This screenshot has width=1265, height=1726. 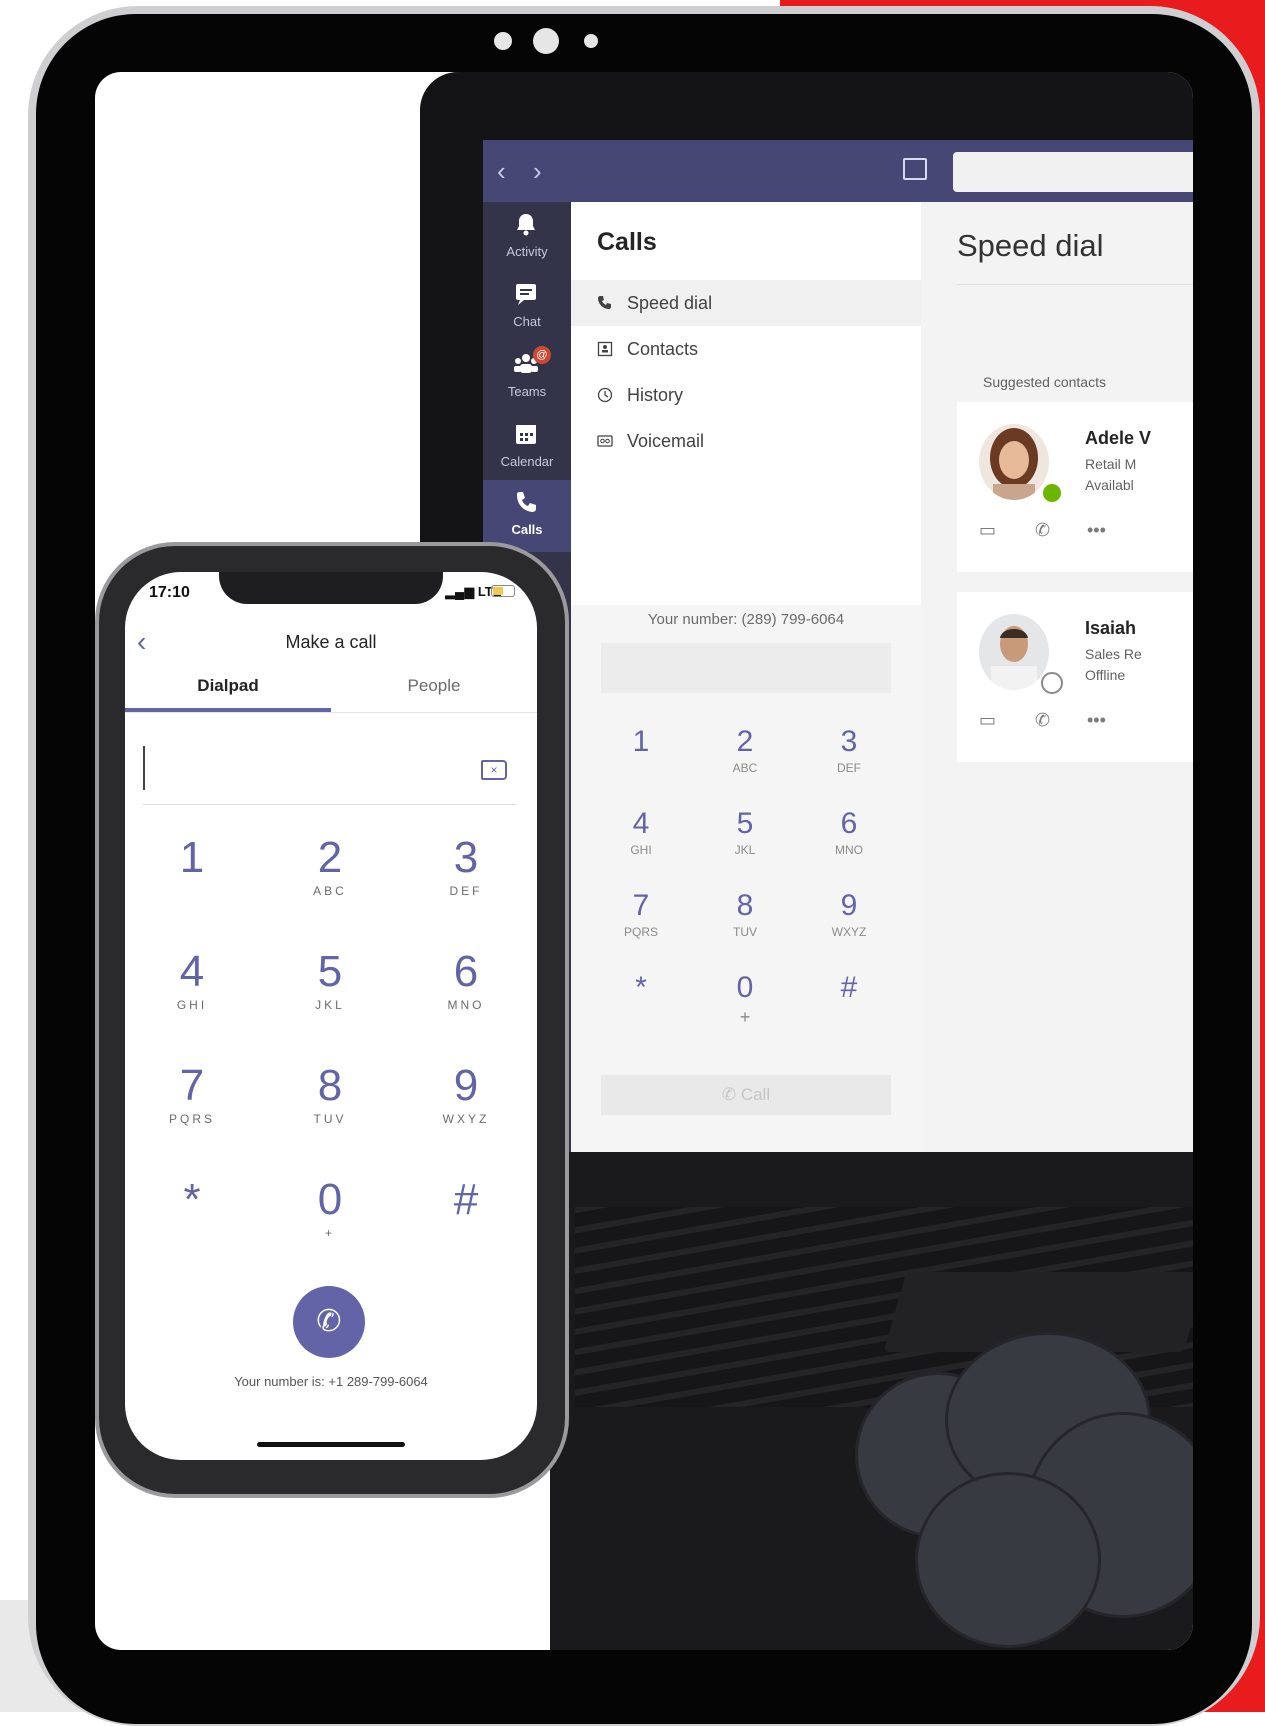 What do you see at coordinates (746, 303) in the screenshot?
I see `calls-menu-speed-dial: Speed dial` at bounding box center [746, 303].